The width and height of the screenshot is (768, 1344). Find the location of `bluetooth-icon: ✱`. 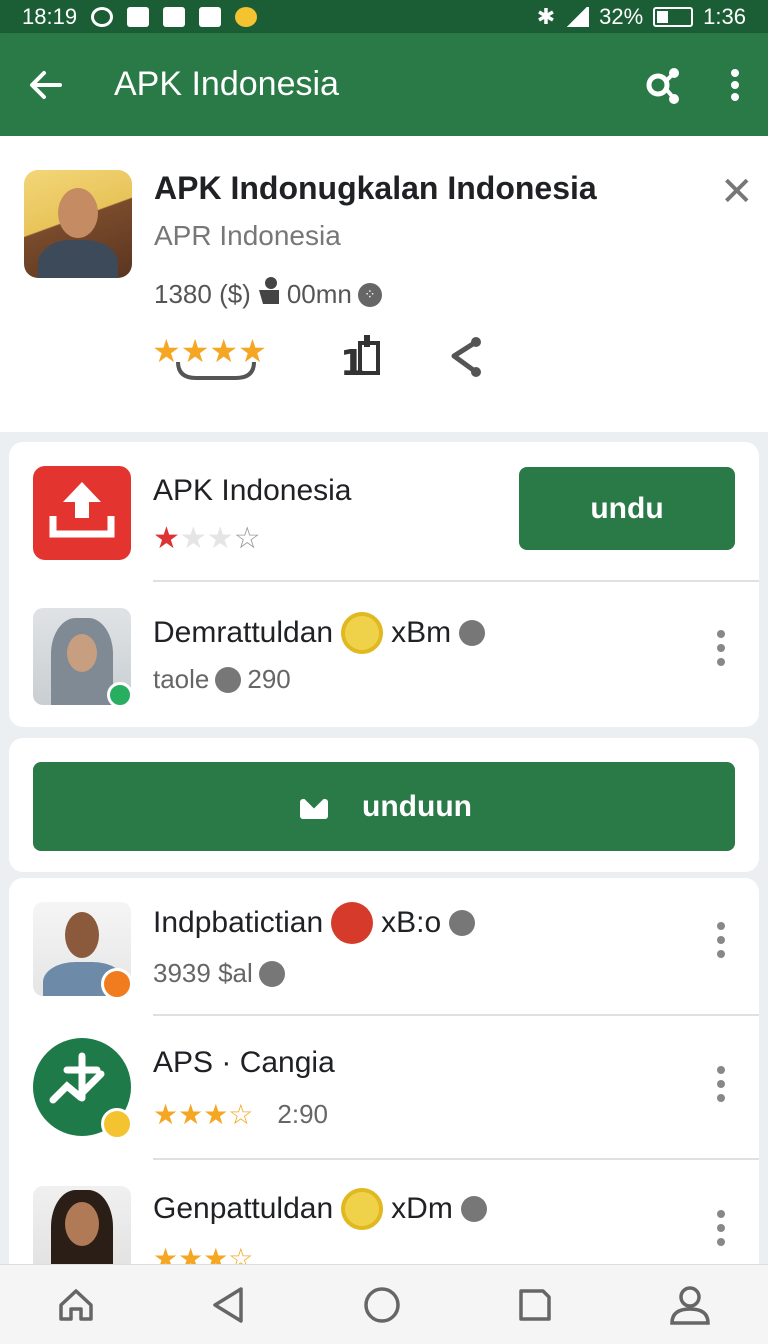

bluetooth-icon: ✱ is located at coordinates (546, 16).